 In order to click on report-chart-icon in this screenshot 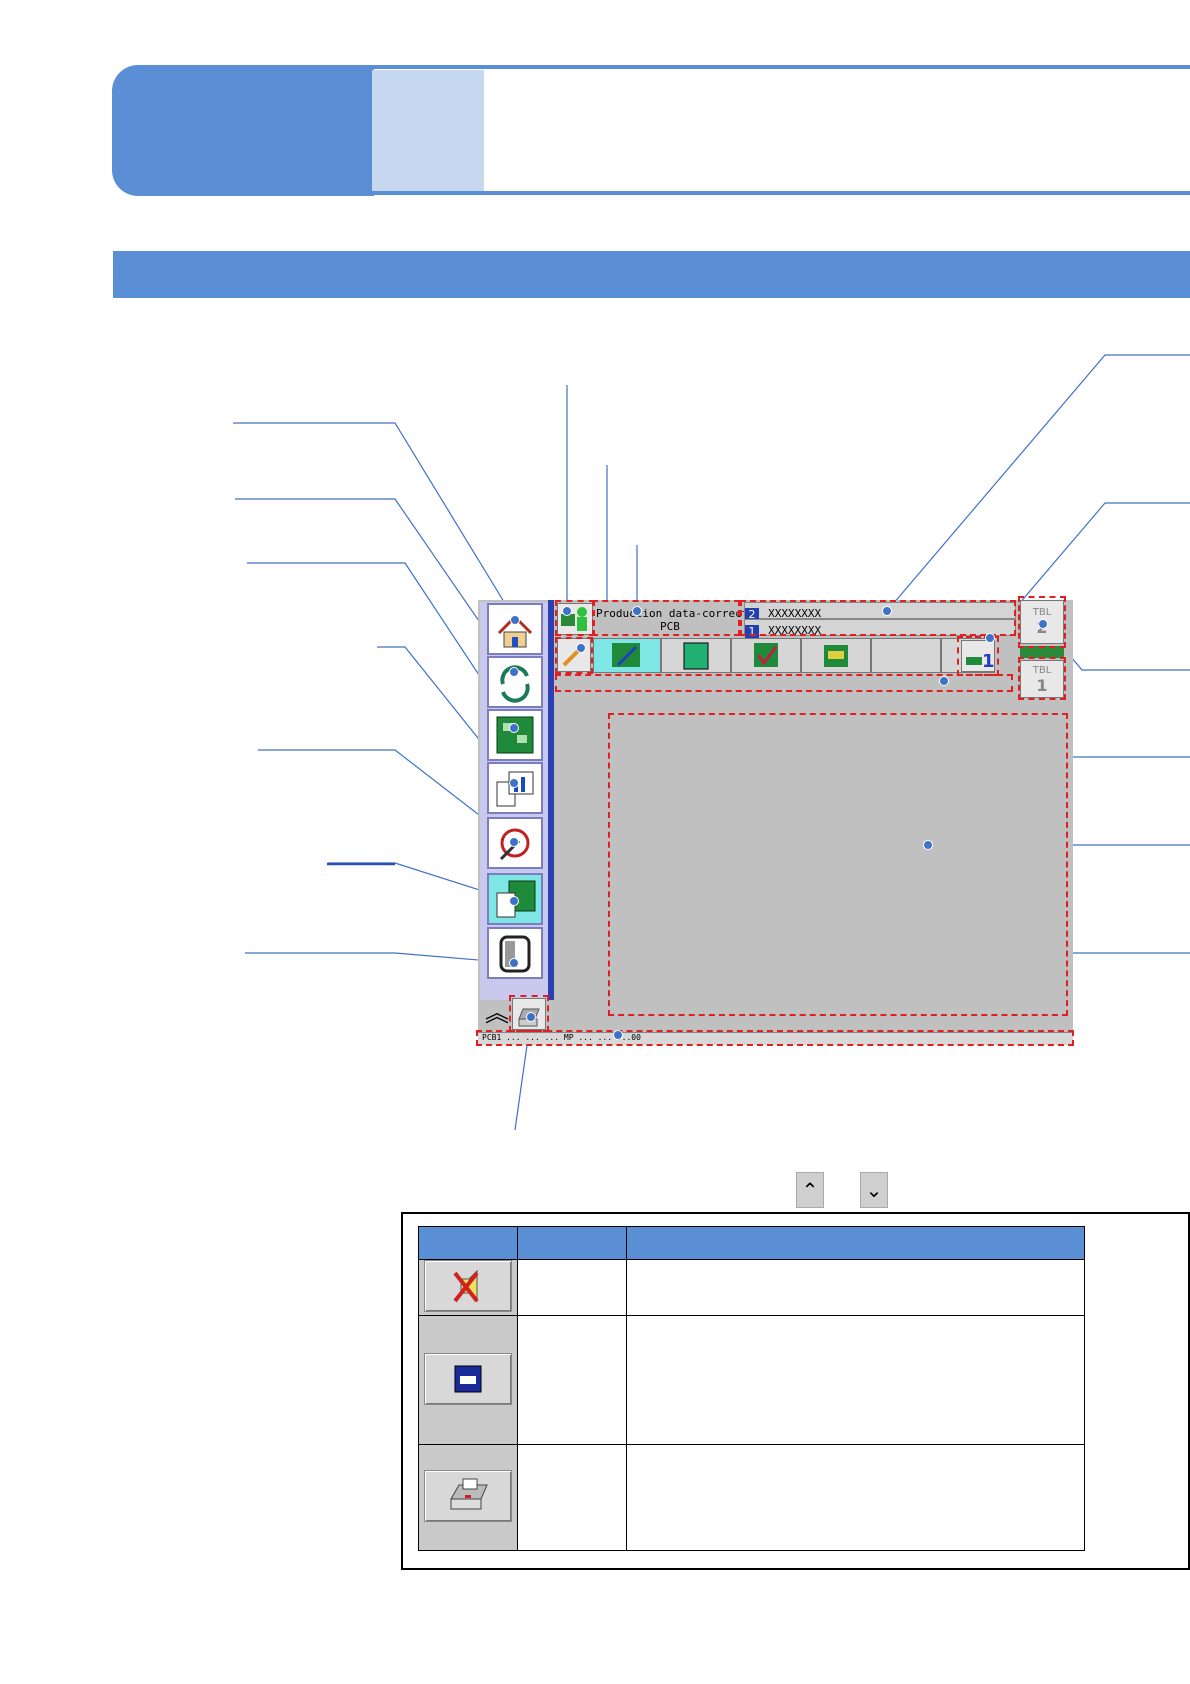, I will do `click(515, 789)`.